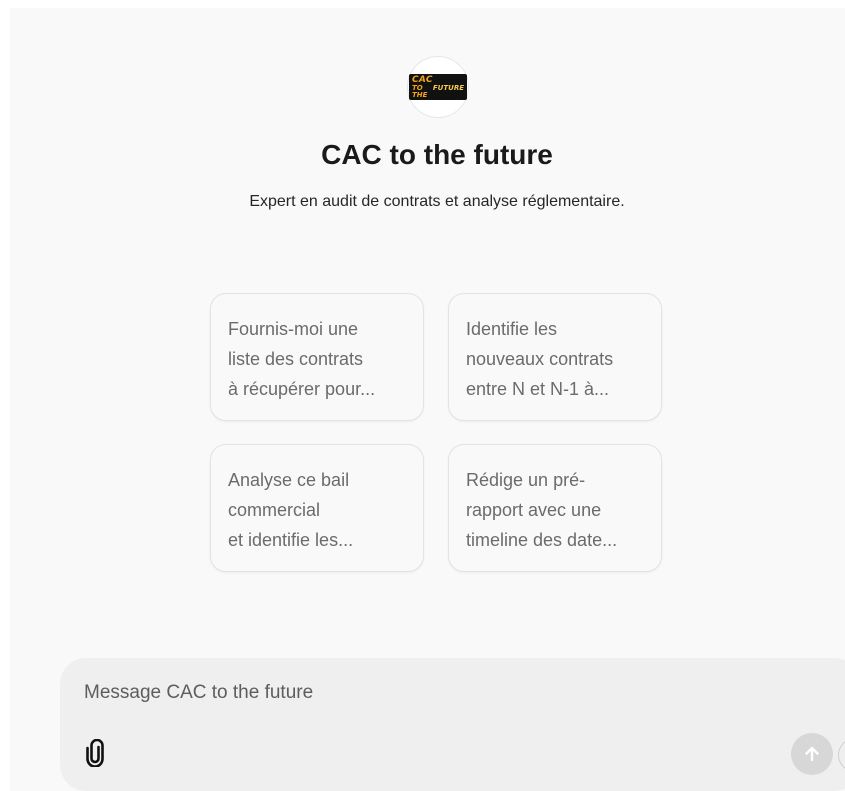 The height and width of the screenshot is (791, 845). Describe the element at coordinates (540, 359) in the screenshot. I see `suggestion-line: nouveaux contrats` at that location.